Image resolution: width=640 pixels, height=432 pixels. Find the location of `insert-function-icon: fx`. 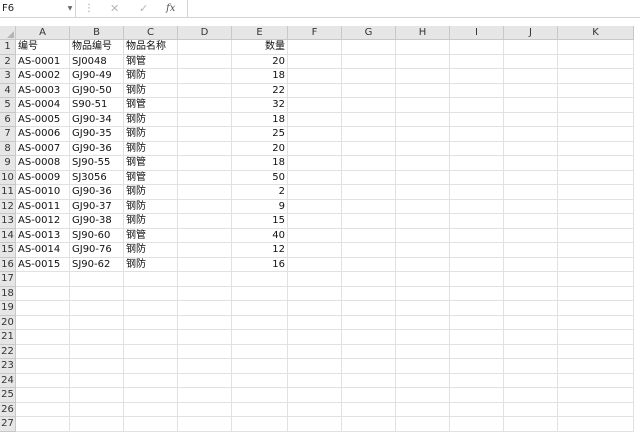

insert-function-icon: fx is located at coordinates (170, 8).